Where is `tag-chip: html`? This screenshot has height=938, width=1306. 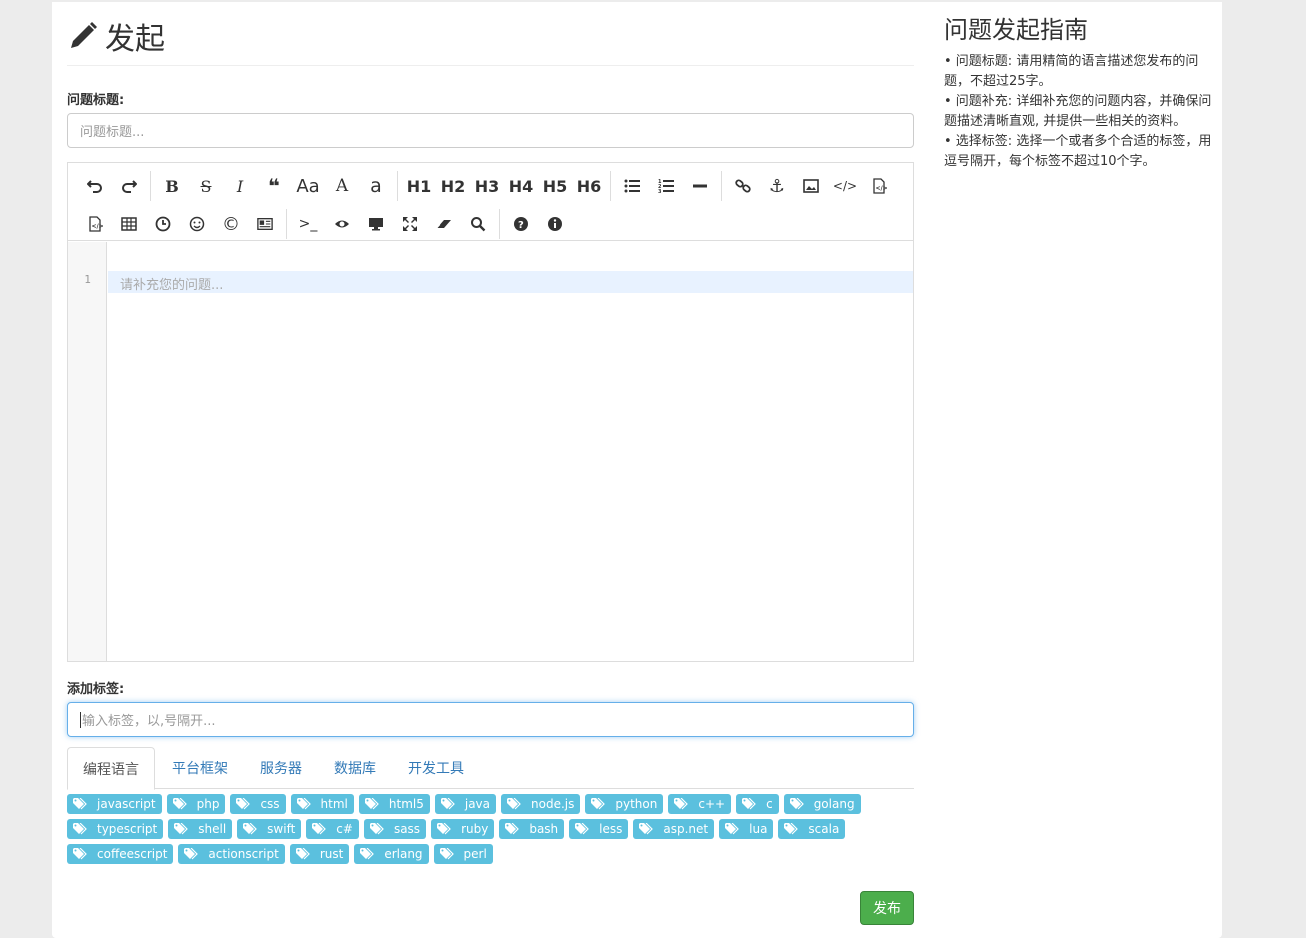
tag-chip: html is located at coordinates (322, 804).